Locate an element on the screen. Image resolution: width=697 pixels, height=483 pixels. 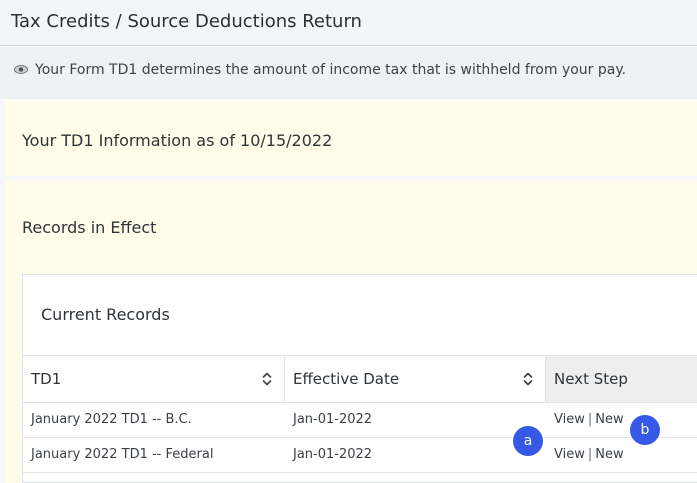
annotation-marker-b: b is located at coordinates (645, 430).